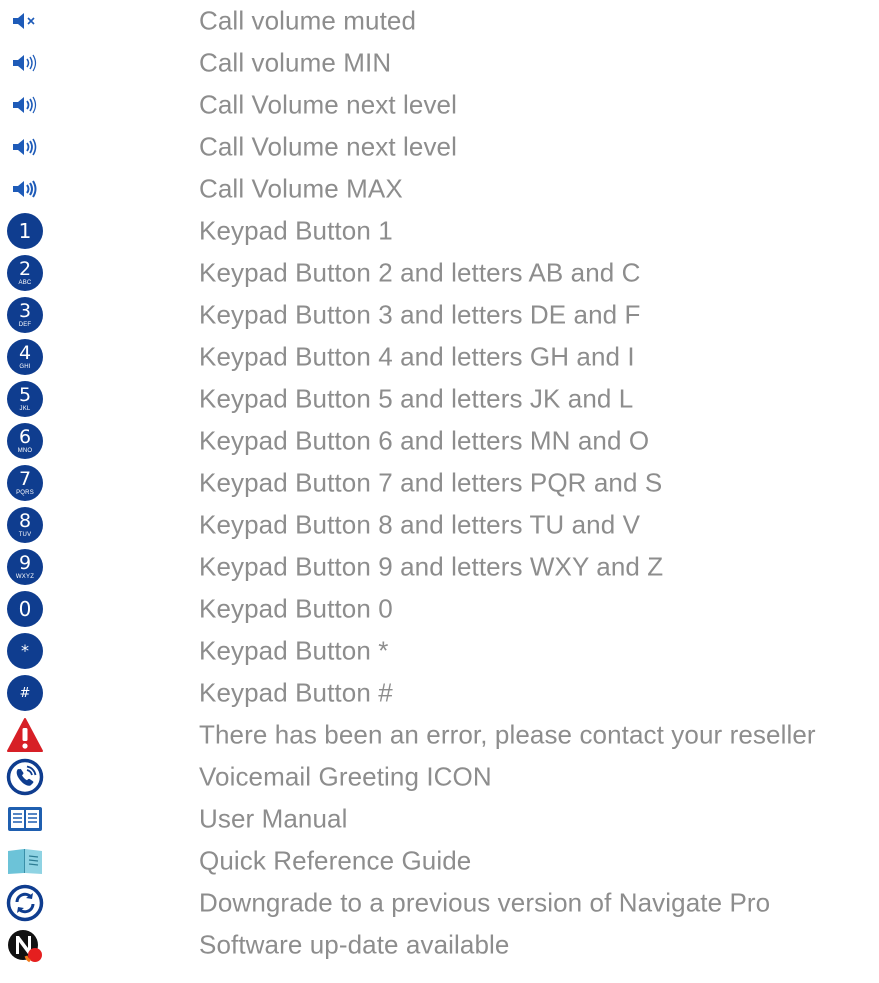 Image resolution: width=879 pixels, height=983 pixels. Describe the element at coordinates (439, 819) in the screenshot. I see `legend-row-user-manual: User Manual` at that location.